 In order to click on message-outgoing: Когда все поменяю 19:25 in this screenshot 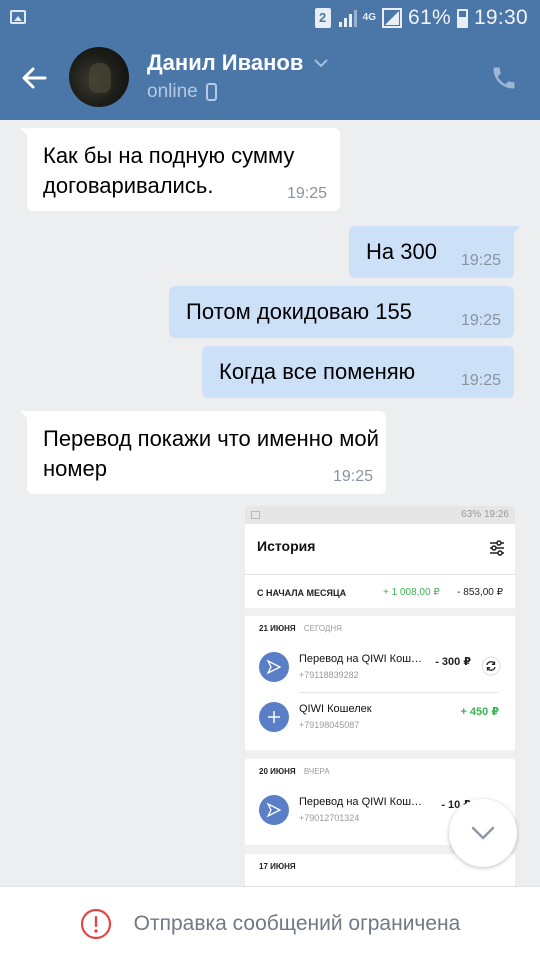, I will do `click(358, 372)`.